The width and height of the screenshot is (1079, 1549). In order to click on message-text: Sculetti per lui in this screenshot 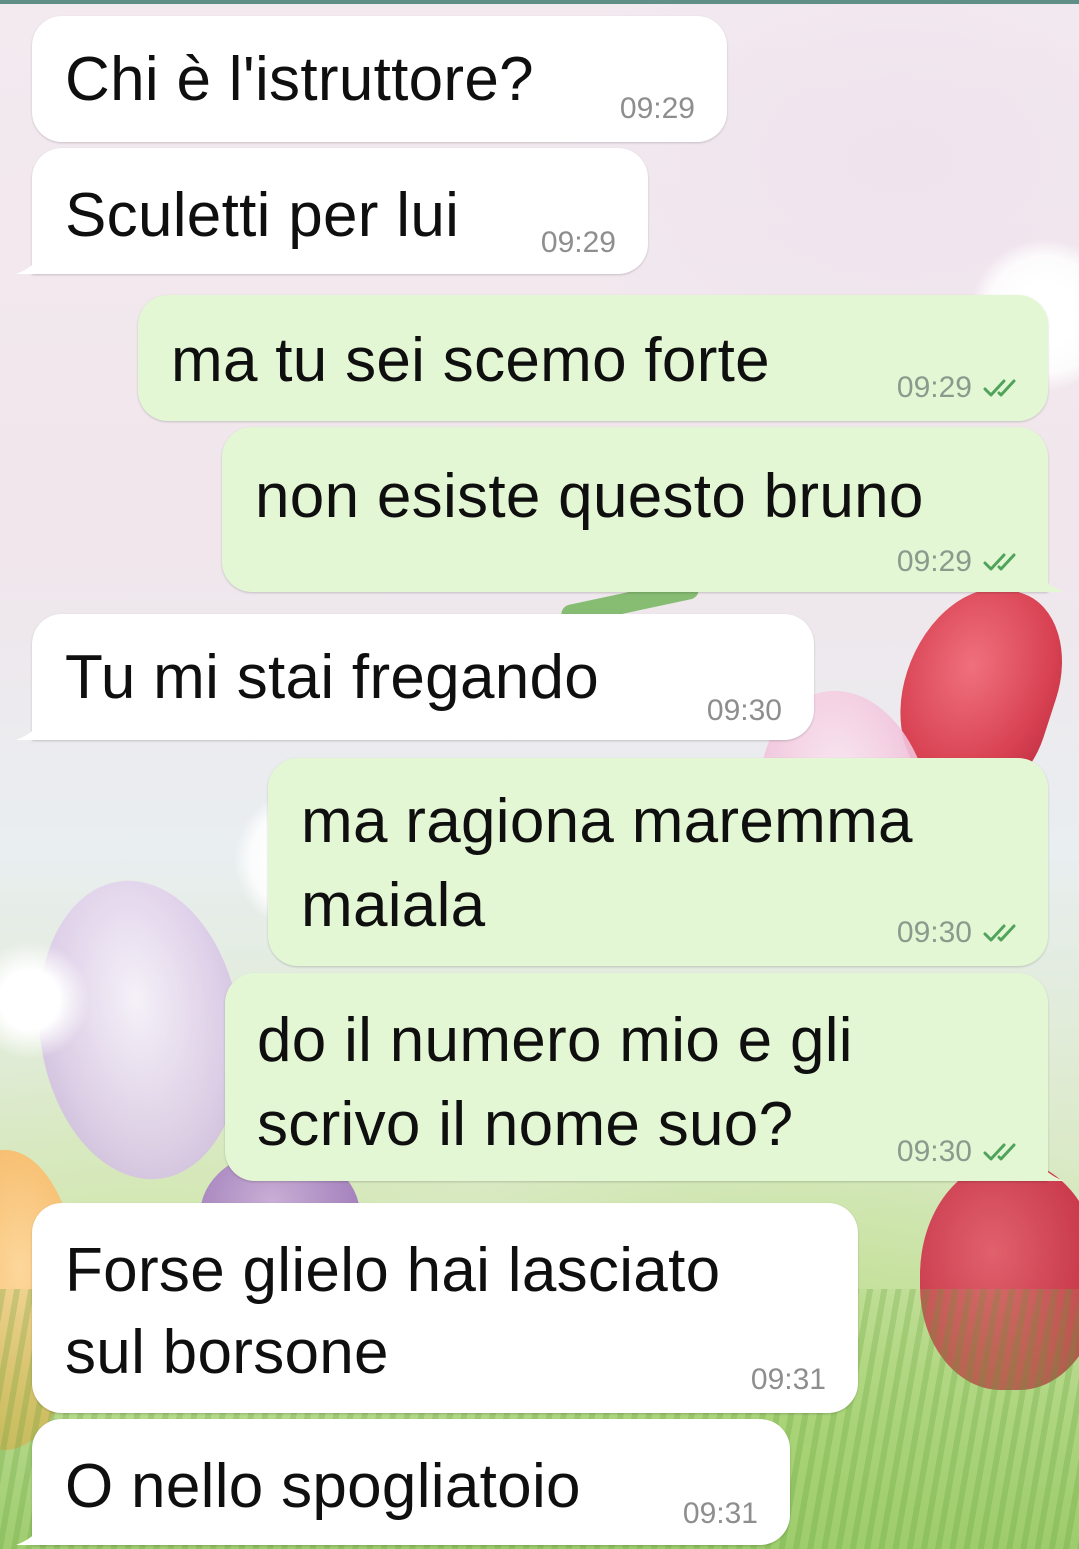, I will do `click(262, 215)`.